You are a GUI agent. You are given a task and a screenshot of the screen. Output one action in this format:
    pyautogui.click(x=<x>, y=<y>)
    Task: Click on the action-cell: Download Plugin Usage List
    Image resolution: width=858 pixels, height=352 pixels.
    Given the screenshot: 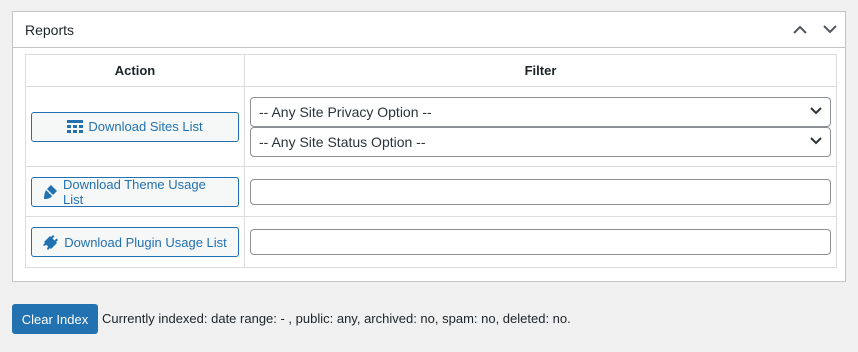 What is the action you would take?
    pyautogui.click(x=135, y=242)
    